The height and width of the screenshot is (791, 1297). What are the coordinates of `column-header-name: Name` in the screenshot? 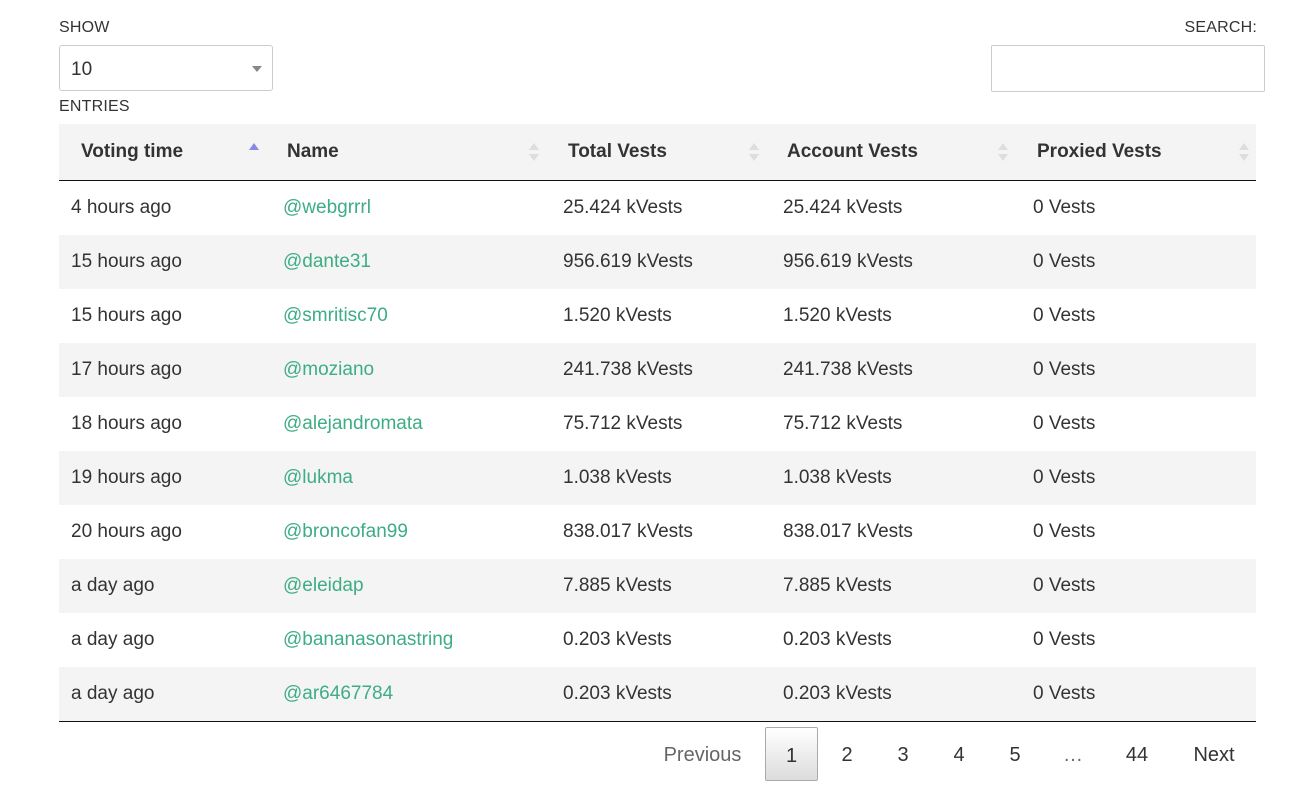 It's located at (405, 152).